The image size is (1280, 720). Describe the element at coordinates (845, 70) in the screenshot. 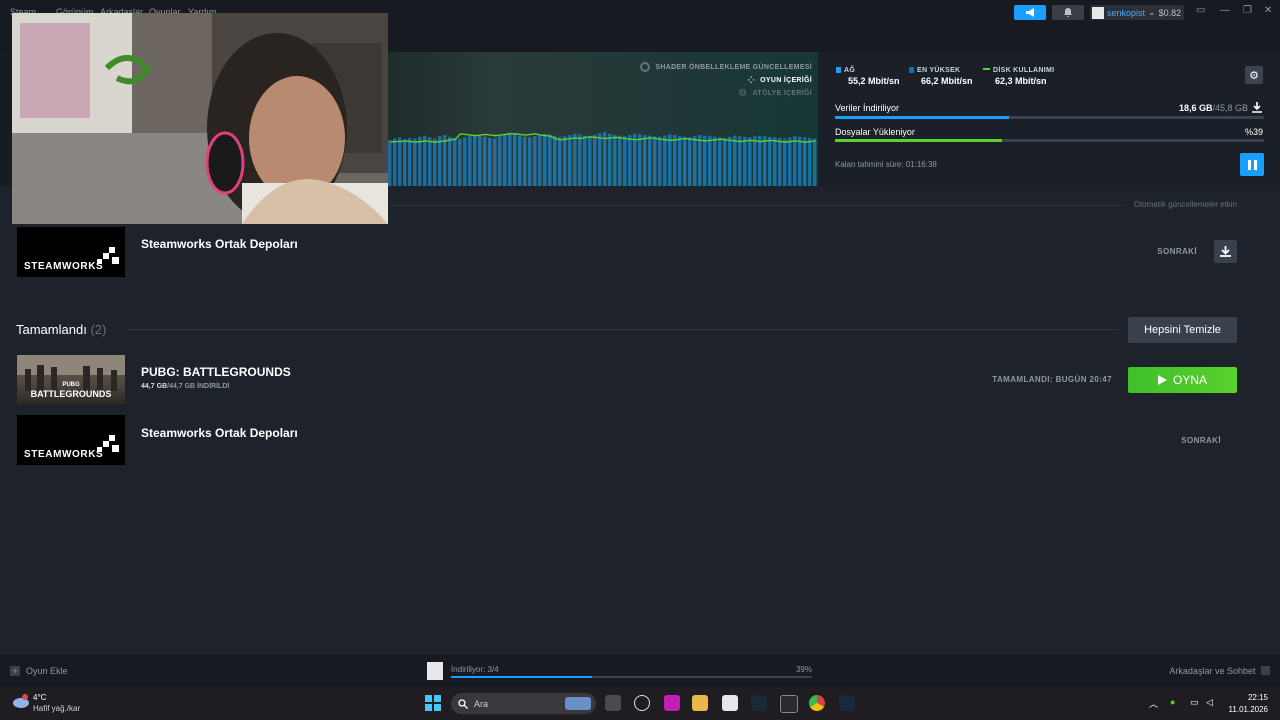

I see `network-label: AĞ` at that location.